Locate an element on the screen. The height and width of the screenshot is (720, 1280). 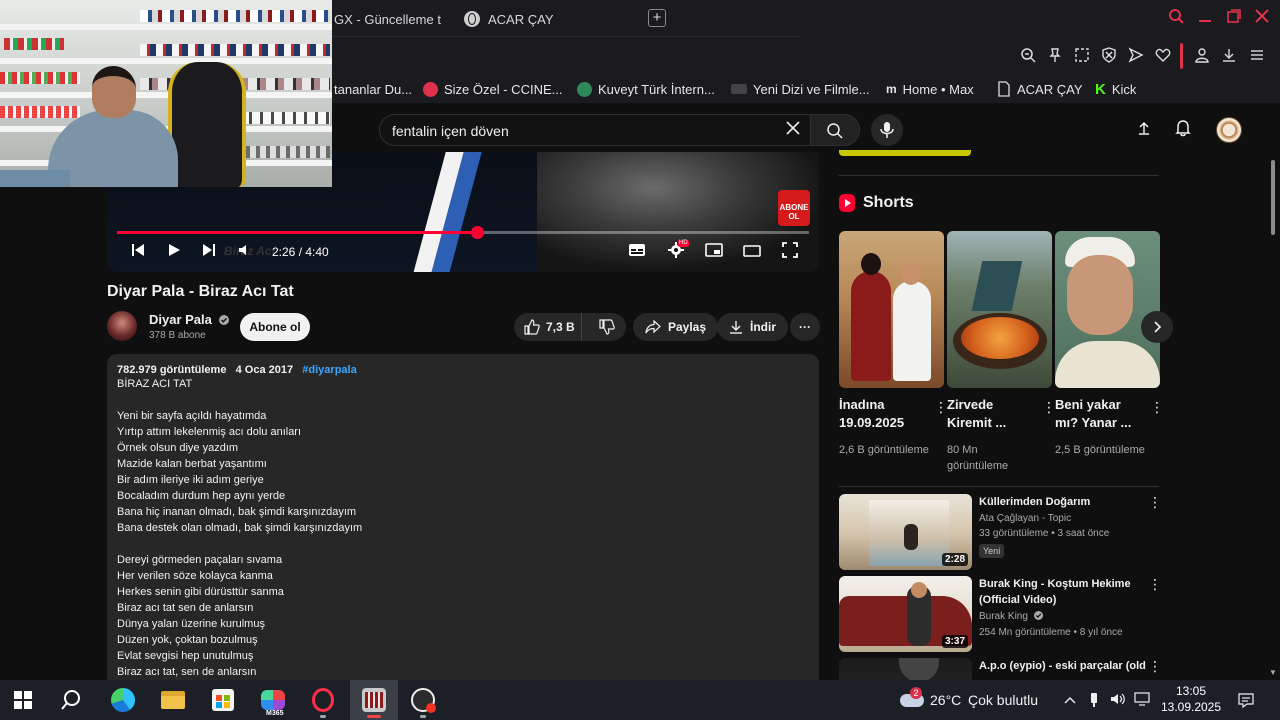
download-button: İndir is located at coordinates (752, 327).